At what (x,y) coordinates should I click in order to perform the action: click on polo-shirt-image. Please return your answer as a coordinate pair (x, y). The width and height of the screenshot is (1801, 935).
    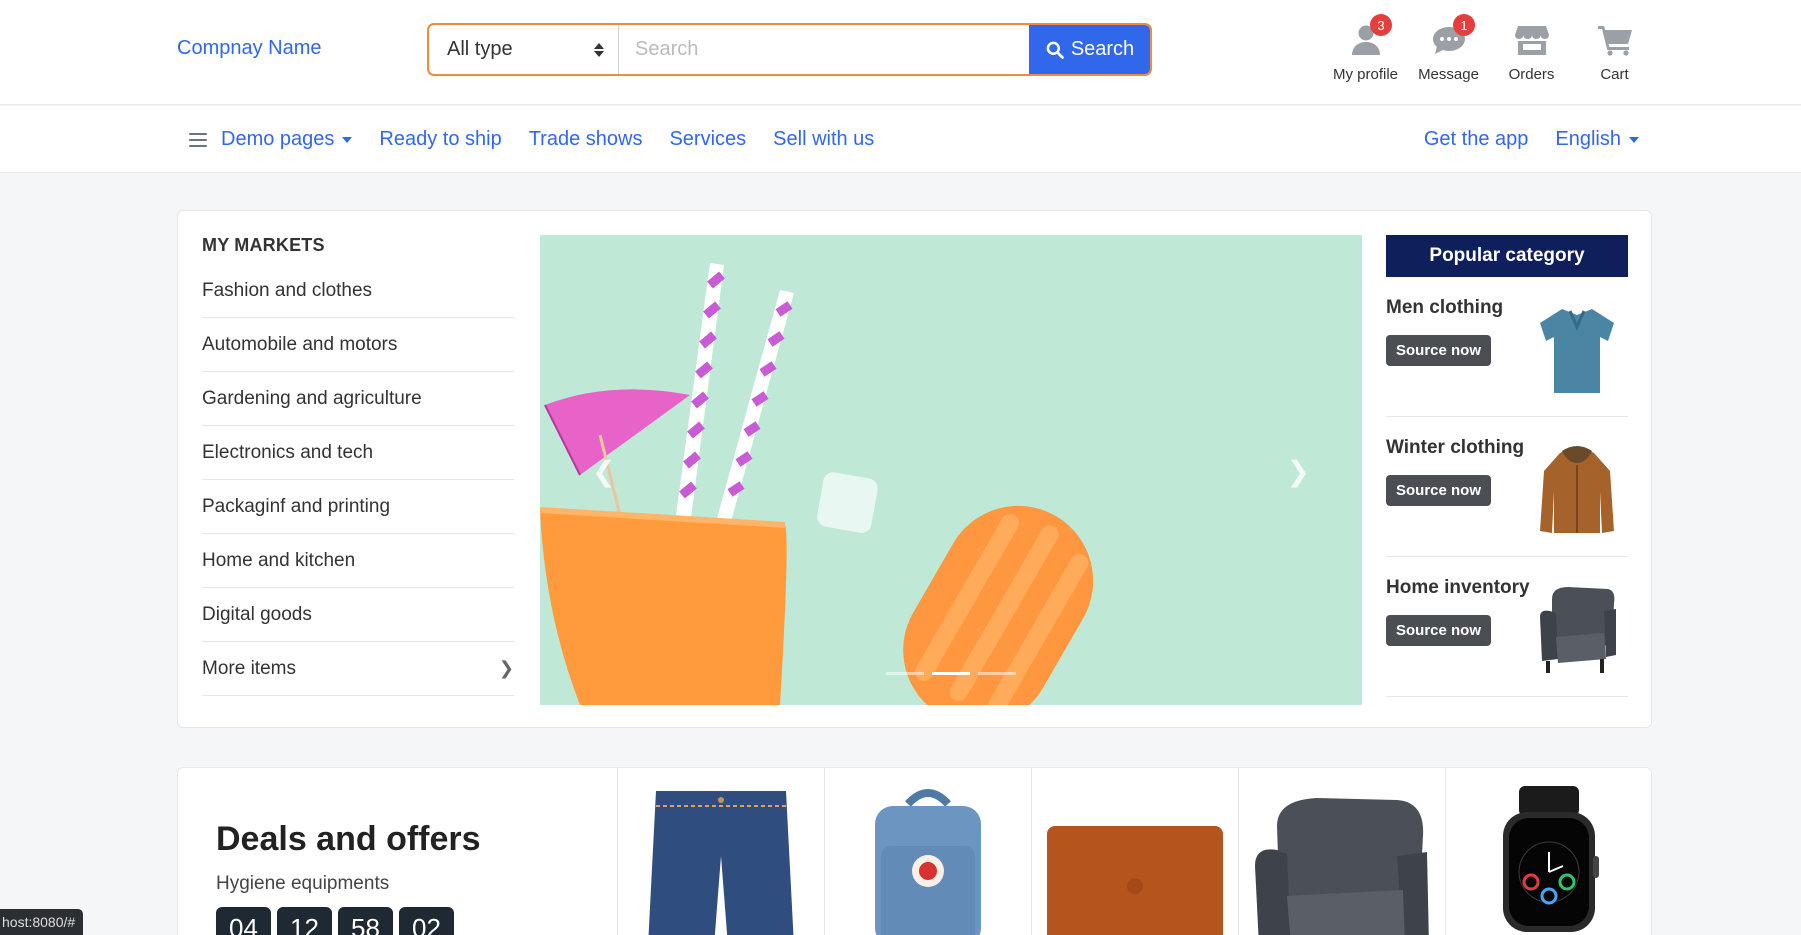
    Looking at the image, I should click on (1577, 351).